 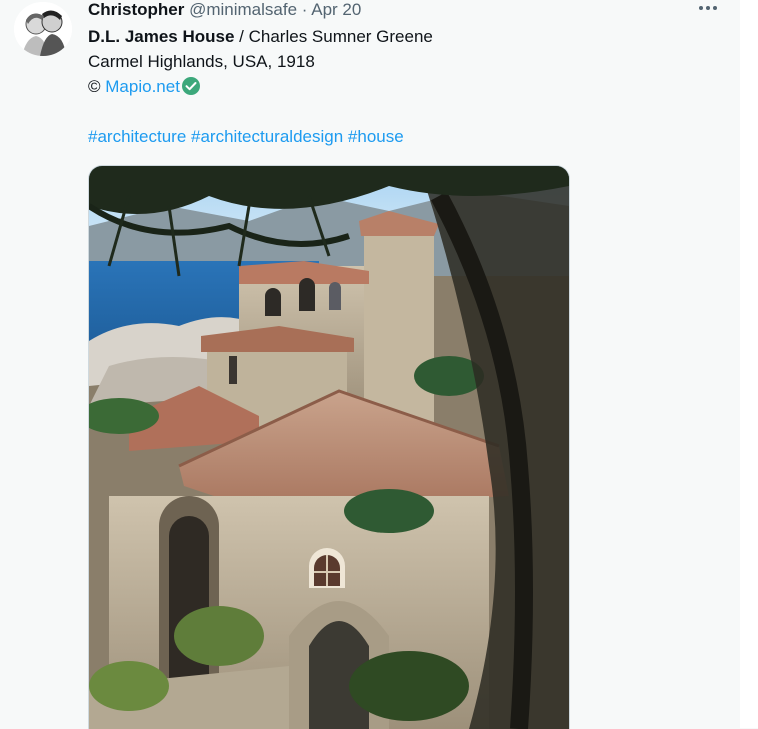 What do you see at coordinates (376, 136) in the screenshot?
I see `hashtag-link: #house` at bounding box center [376, 136].